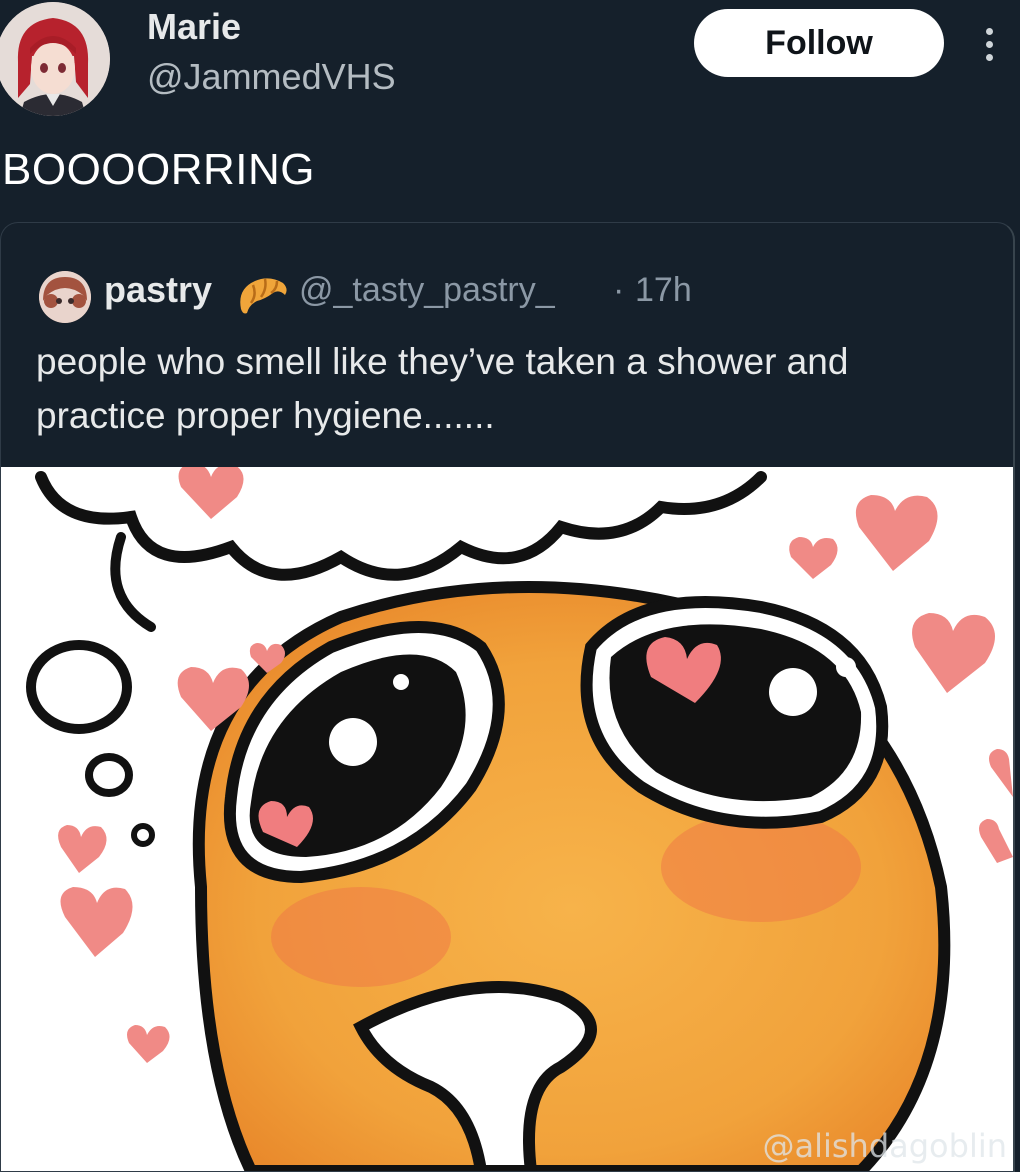 The image size is (1020, 1172). Describe the element at coordinates (194, 27) in the screenshot. I see `author-name: Marie` at that location.